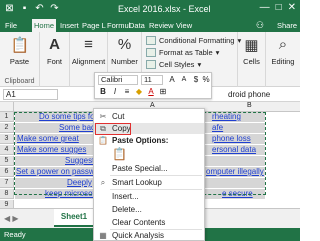 This screenshot has width=320, height=241. What do you see at coordinates (249, 105) in the screenshot?
I see `column-header-b: B` at bounding box center [249, 105].